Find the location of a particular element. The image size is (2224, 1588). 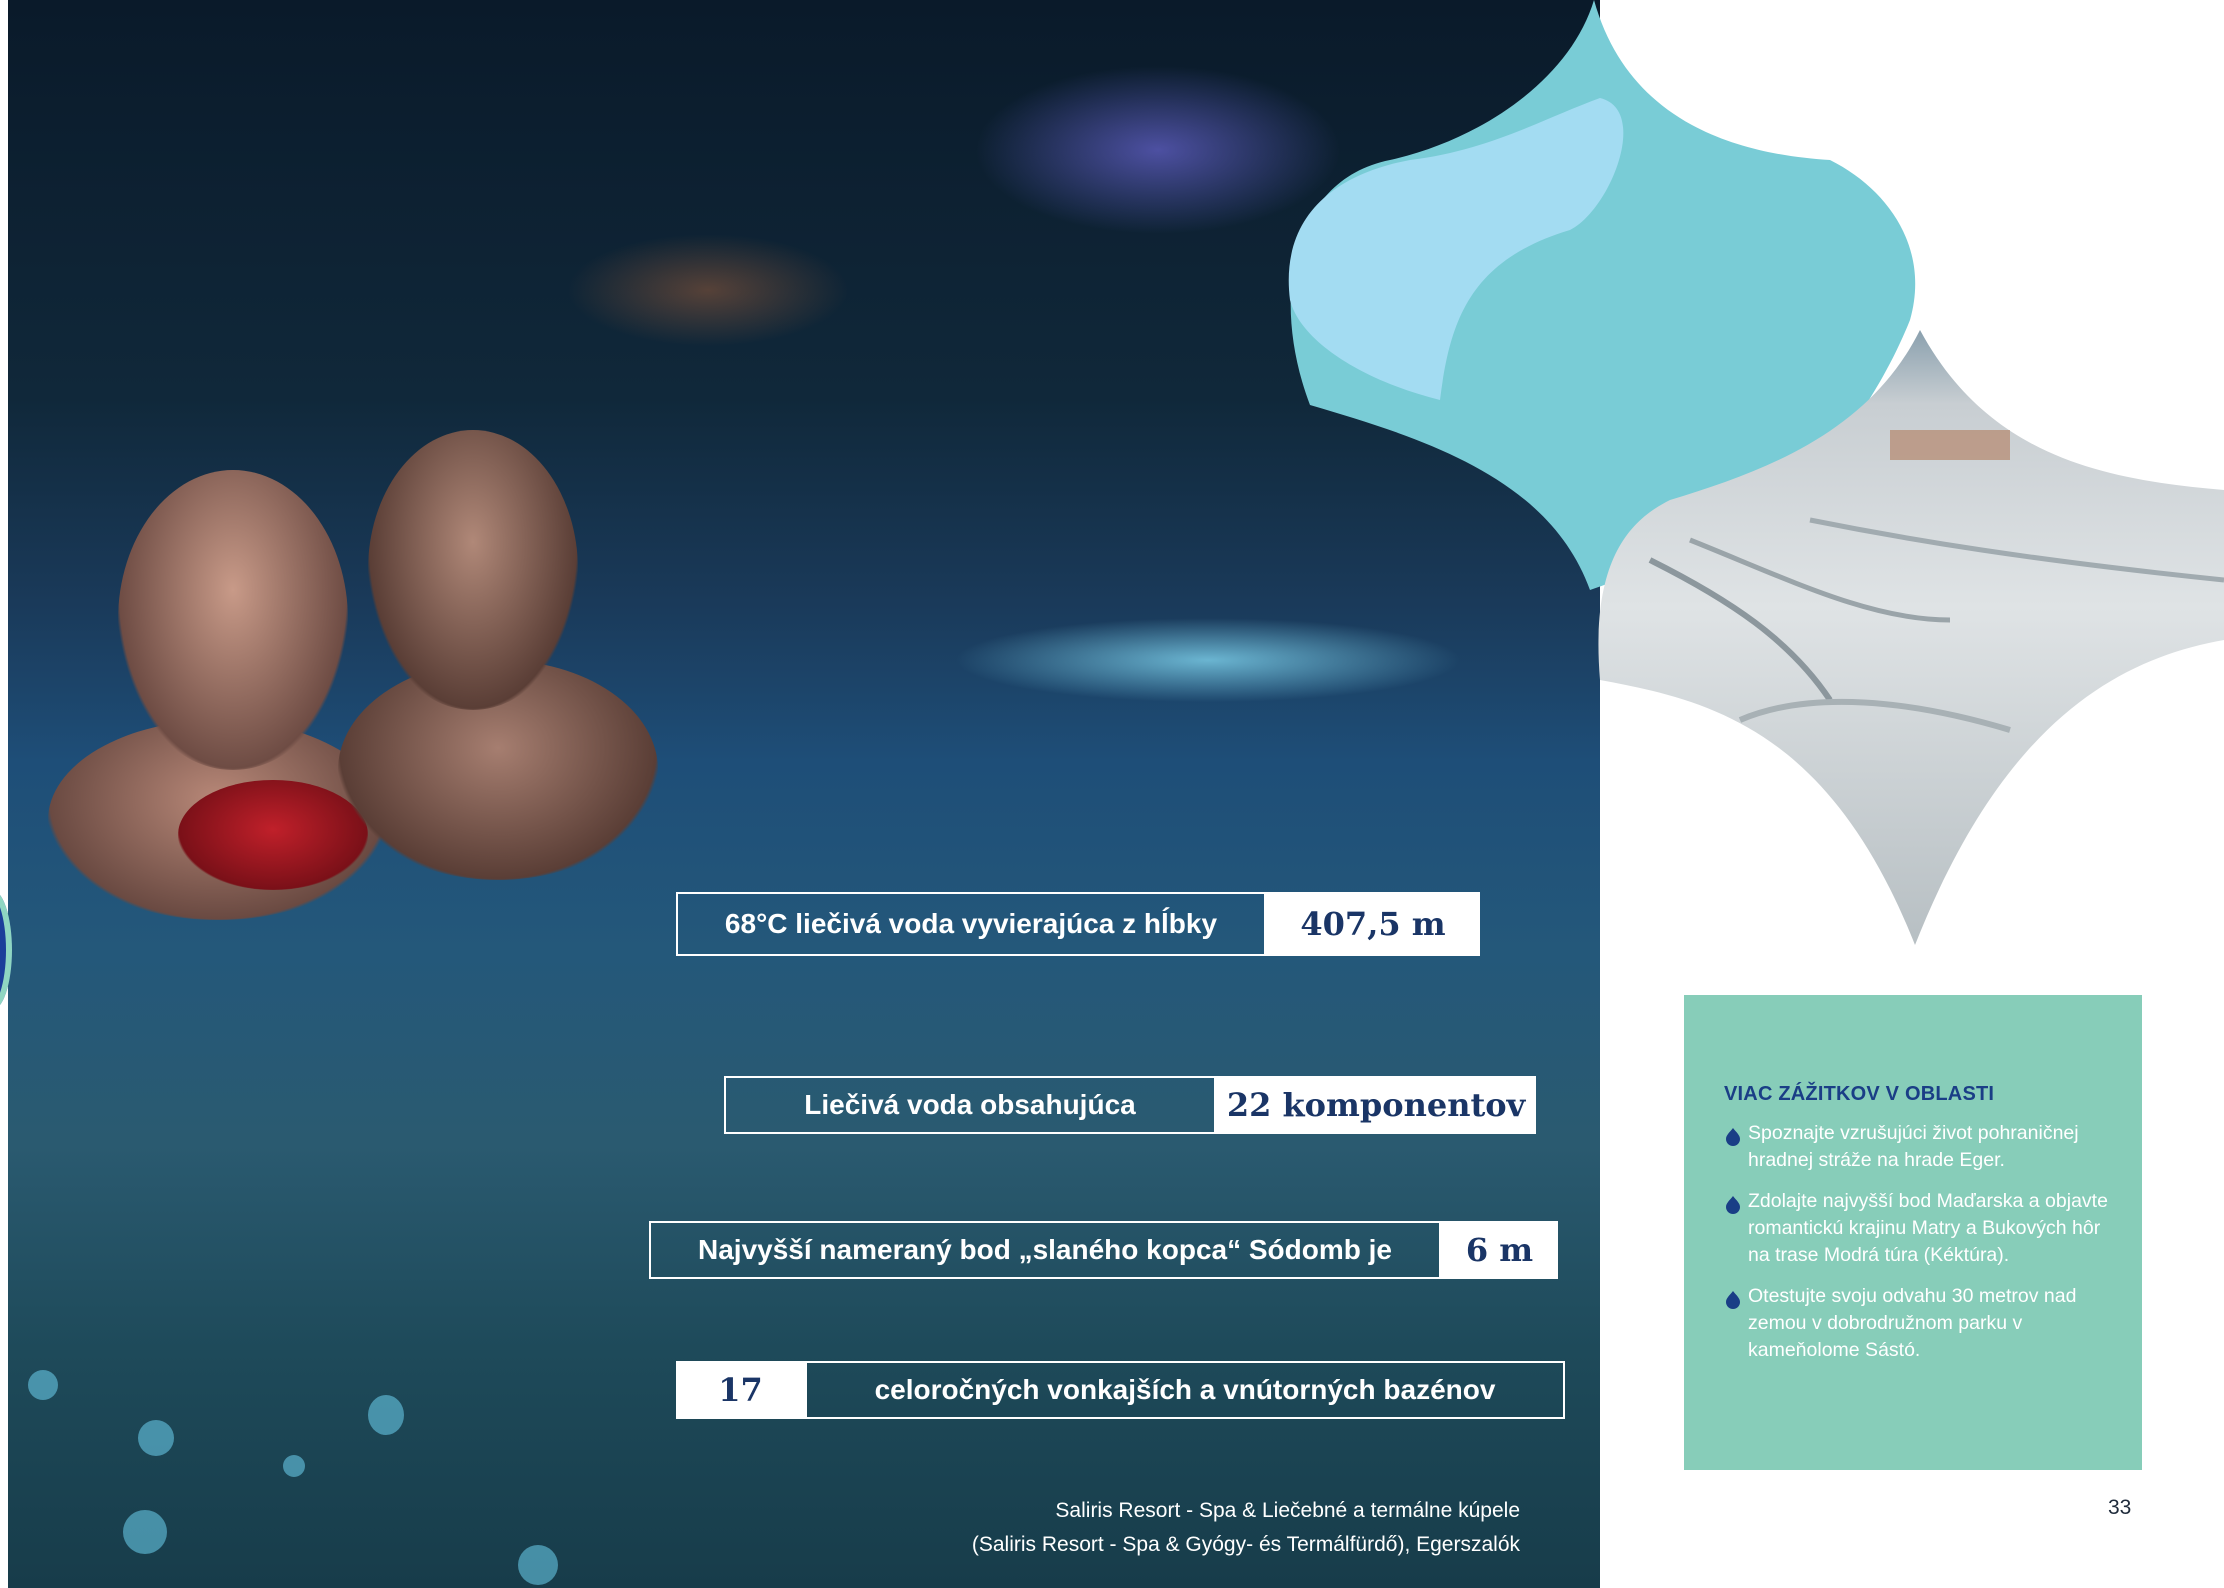

stat-value: 6 m is located at coordinates (1499, 1250).